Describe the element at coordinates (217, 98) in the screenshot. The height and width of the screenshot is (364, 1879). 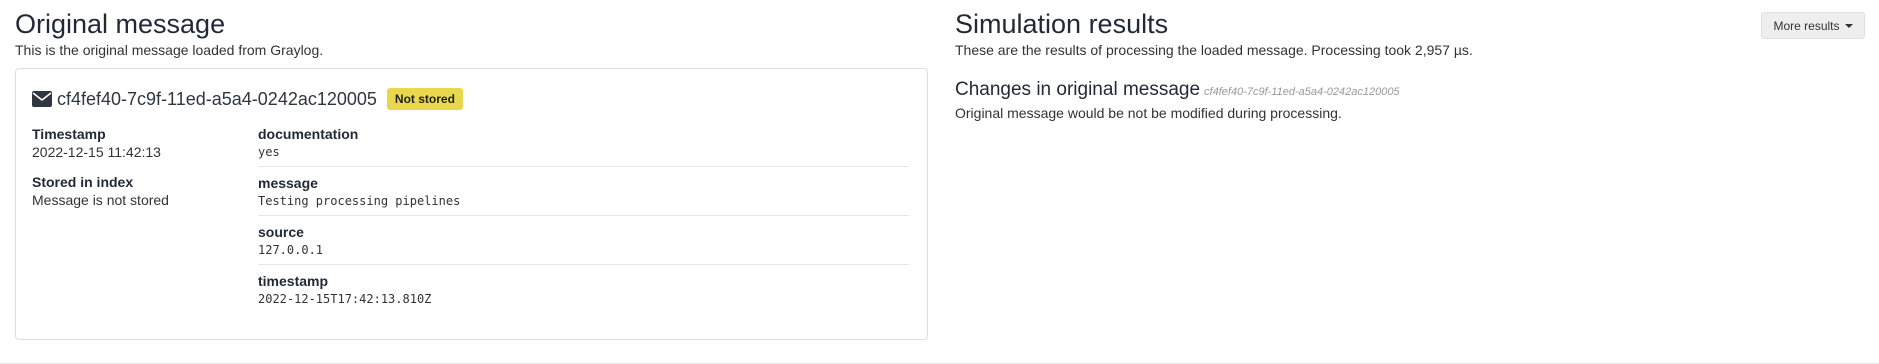
I see `message-id: cf4fef40-7c9f-11ed-a5a4-0242ac120005` at that location.